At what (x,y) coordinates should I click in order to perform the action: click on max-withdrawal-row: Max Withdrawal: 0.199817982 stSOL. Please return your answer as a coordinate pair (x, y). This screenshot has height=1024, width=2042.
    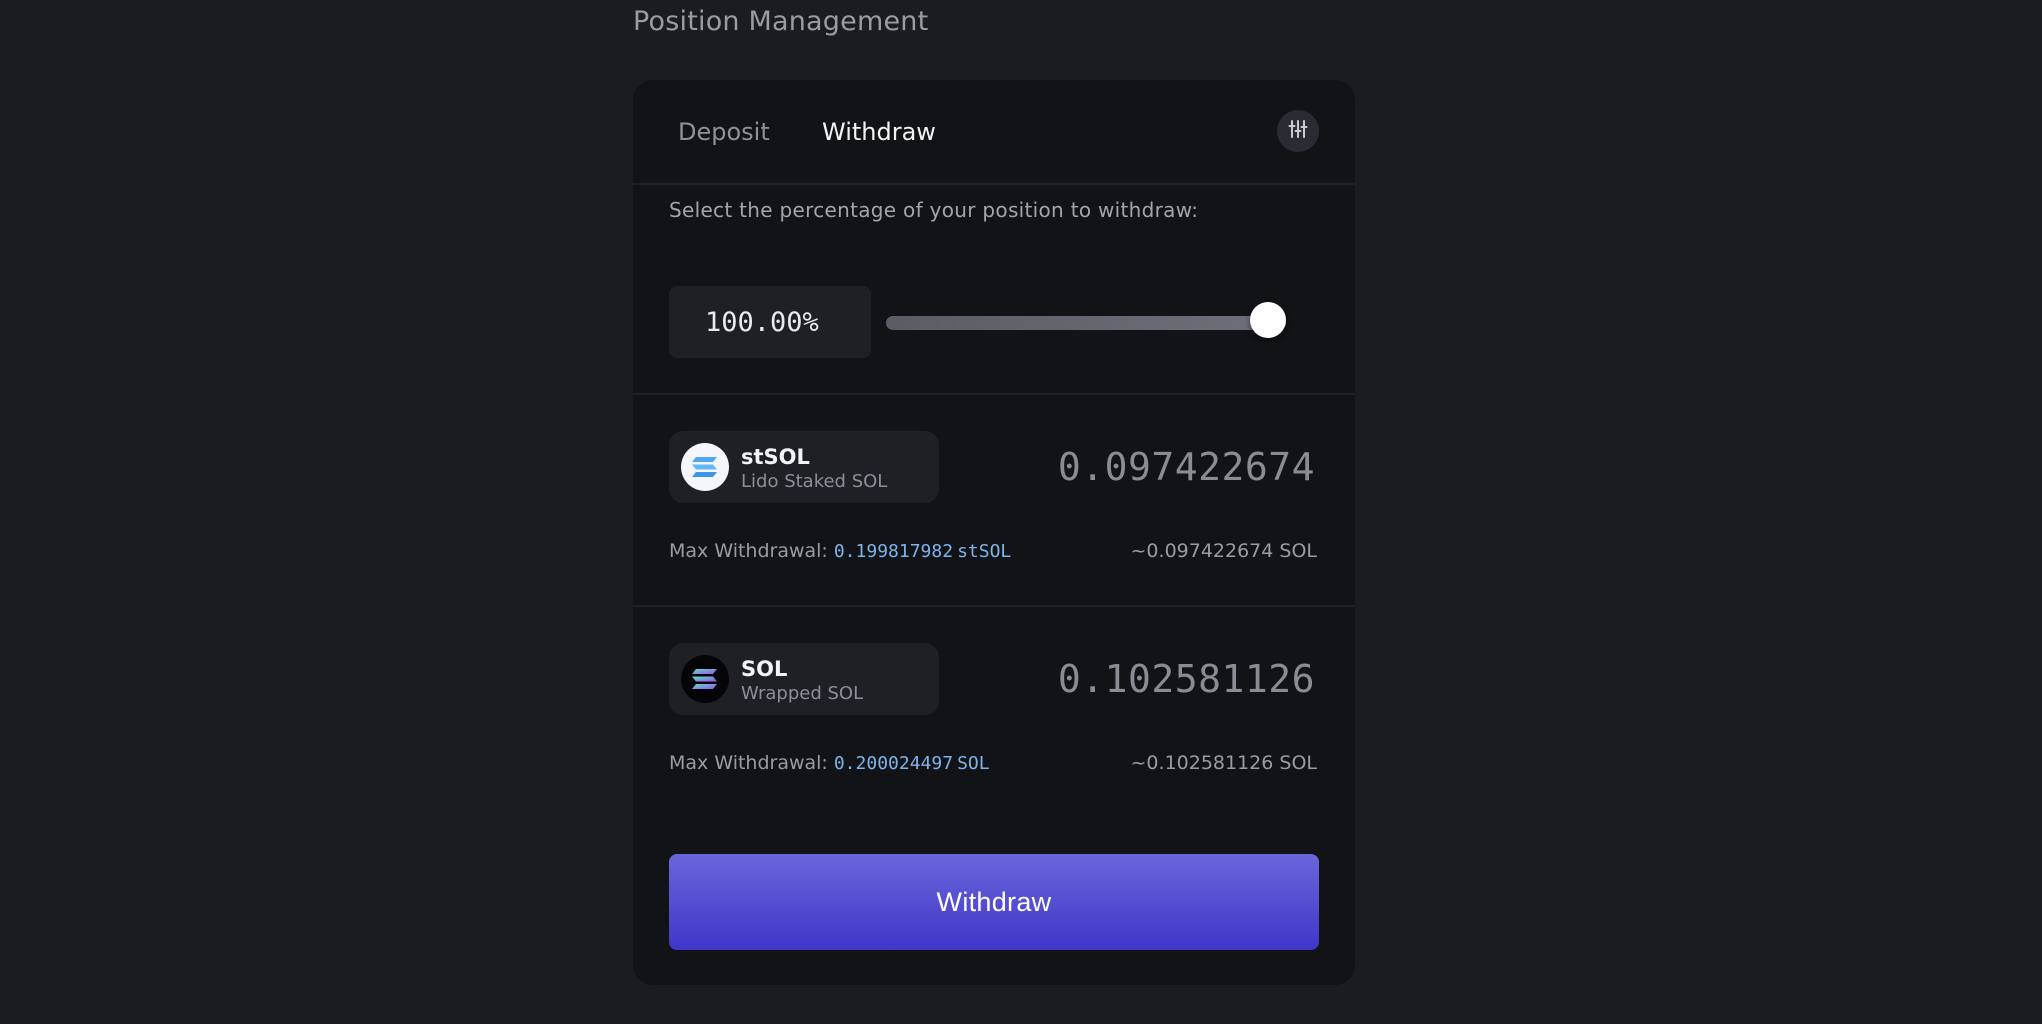
    Looking at the image, I should click on (840, 551).